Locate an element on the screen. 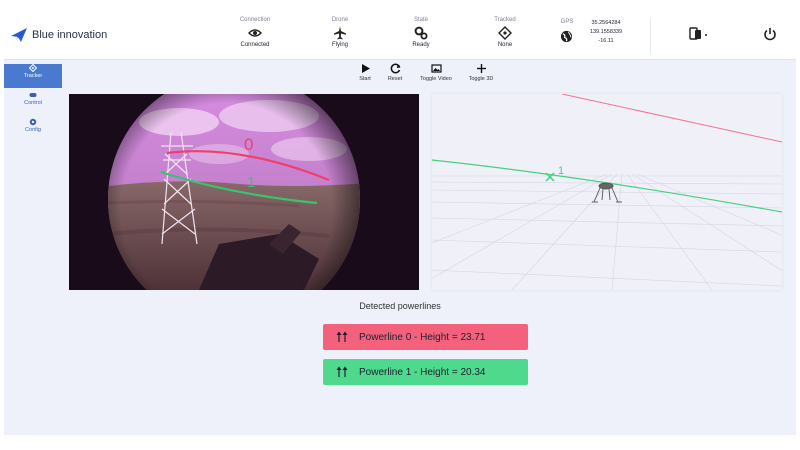 This screenshot has width=800, height=450. ground-grid is located at coordinates (607, 231).